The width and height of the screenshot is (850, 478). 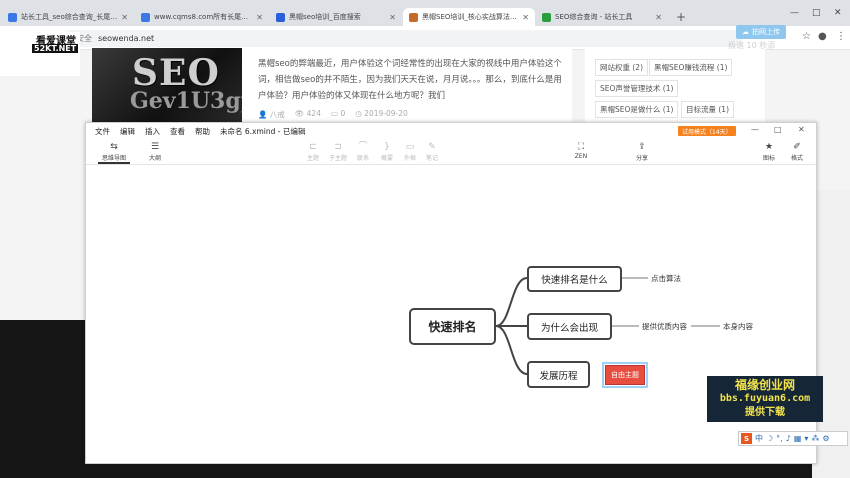 I want to click on author: 八戒, so click(x=277, y=114).